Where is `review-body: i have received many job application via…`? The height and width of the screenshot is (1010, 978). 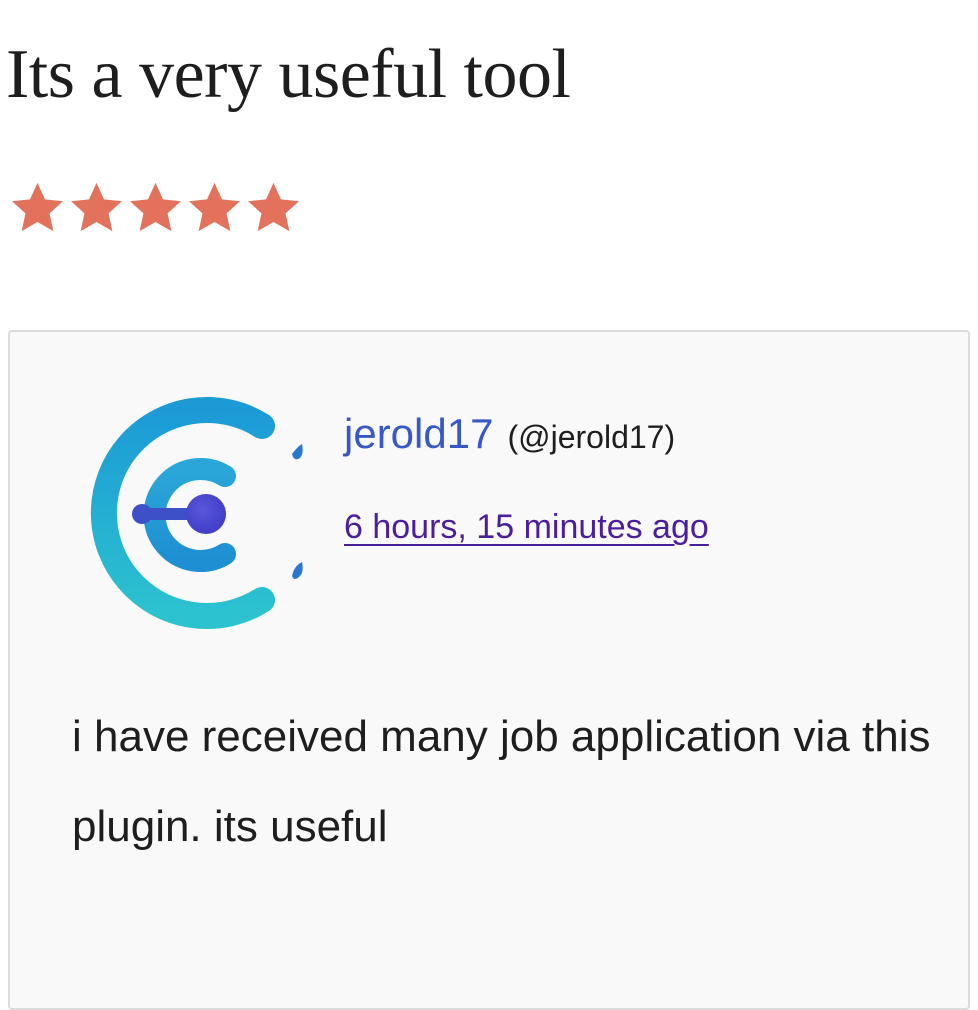
review-body: i have received many job application via… is located at coordinates (501, 781).